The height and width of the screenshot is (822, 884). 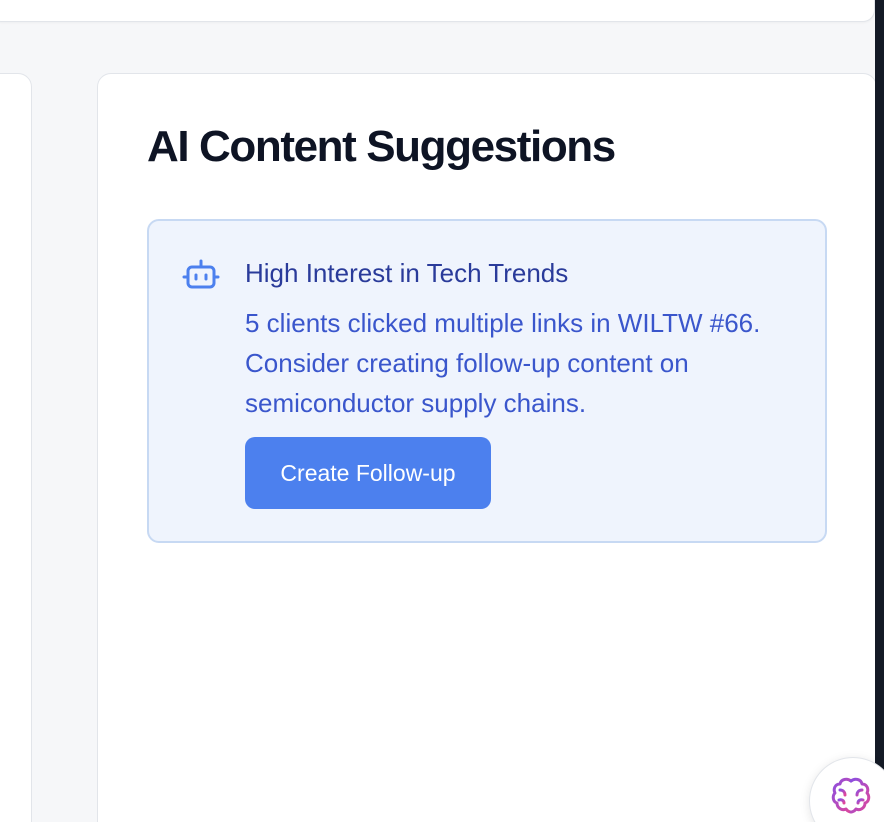 I want to click on robot-icon, so click(x=201, y=276).